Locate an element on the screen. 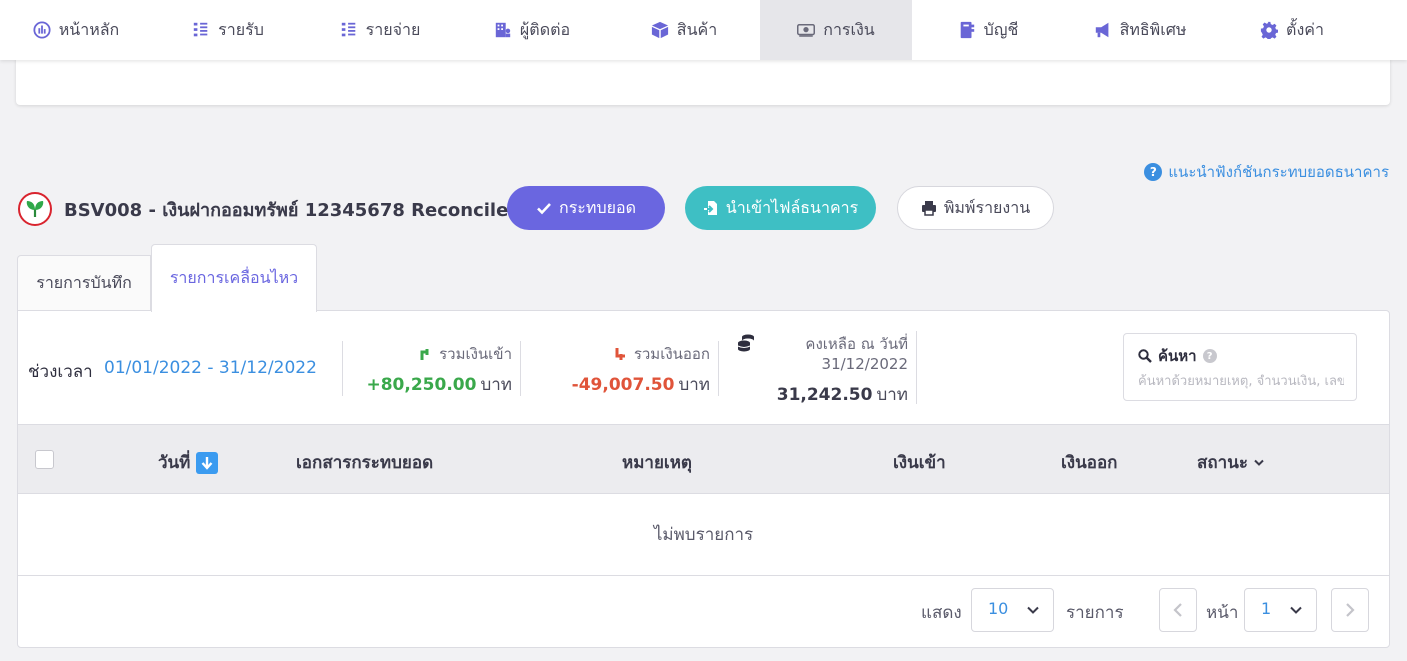  column-status: สถานะ is located at coordinates (1230, 462).